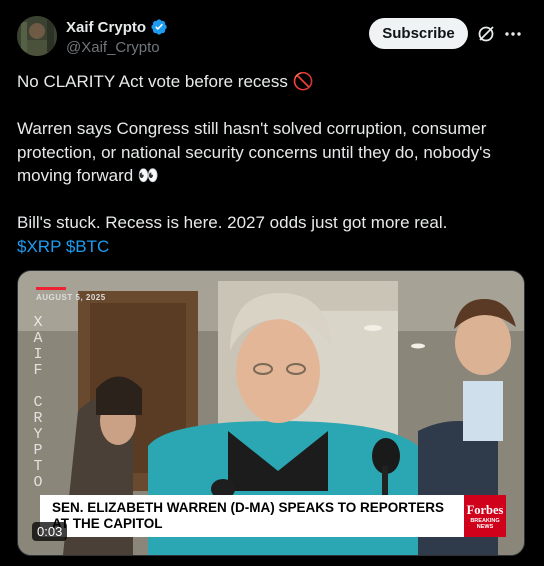 The height and width of the screenshot is (566, 544). Describe the element at coordinates (113, 47) in the screenshot. I see `user-handle: @Xaif_Crypto` at that location.